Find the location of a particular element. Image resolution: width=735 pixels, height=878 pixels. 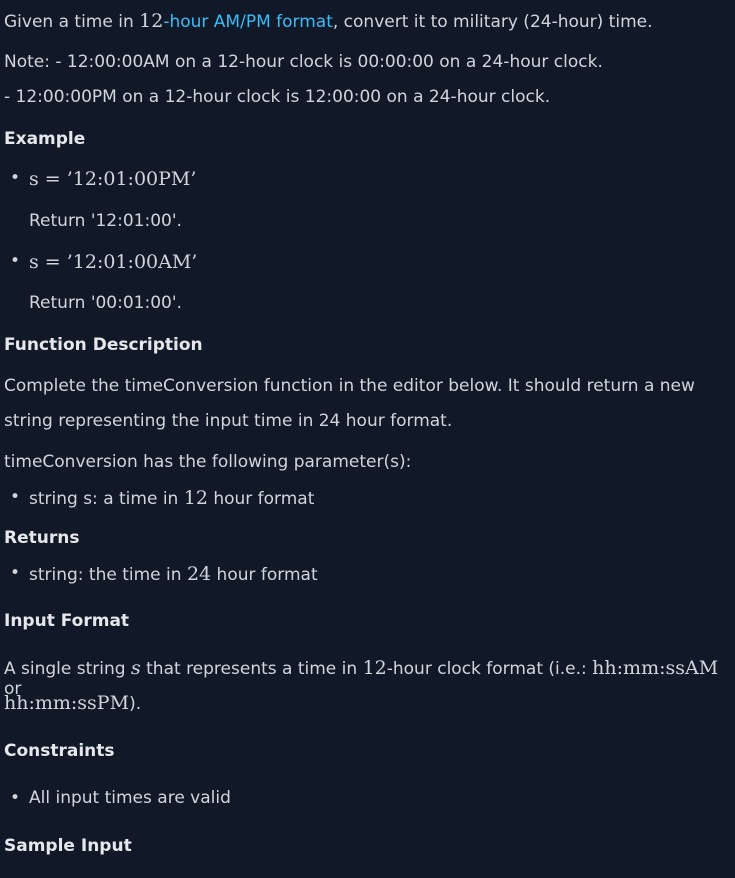

input-format-mid: that represents a time in is located at coordinates (251, 669).